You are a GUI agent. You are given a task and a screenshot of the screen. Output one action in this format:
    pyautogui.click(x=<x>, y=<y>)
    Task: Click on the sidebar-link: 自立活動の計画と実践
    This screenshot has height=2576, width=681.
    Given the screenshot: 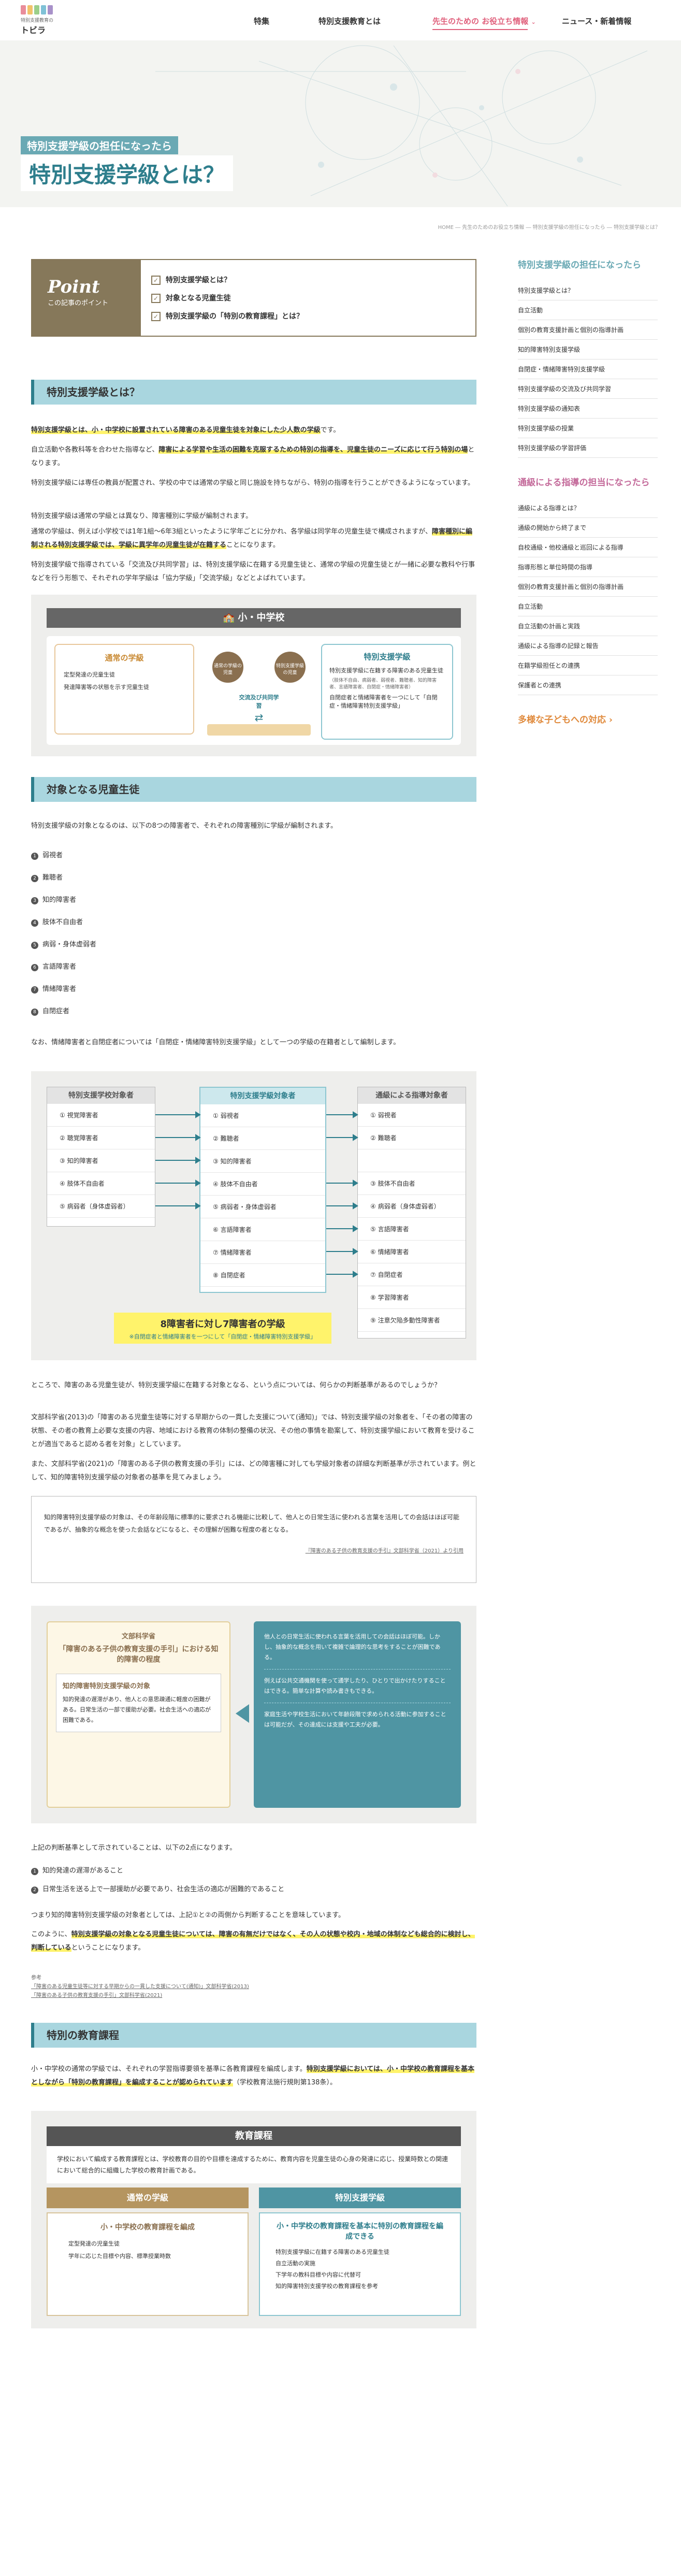 What is the action you would take?
    pyautogui.click(x=588, y=626)
    